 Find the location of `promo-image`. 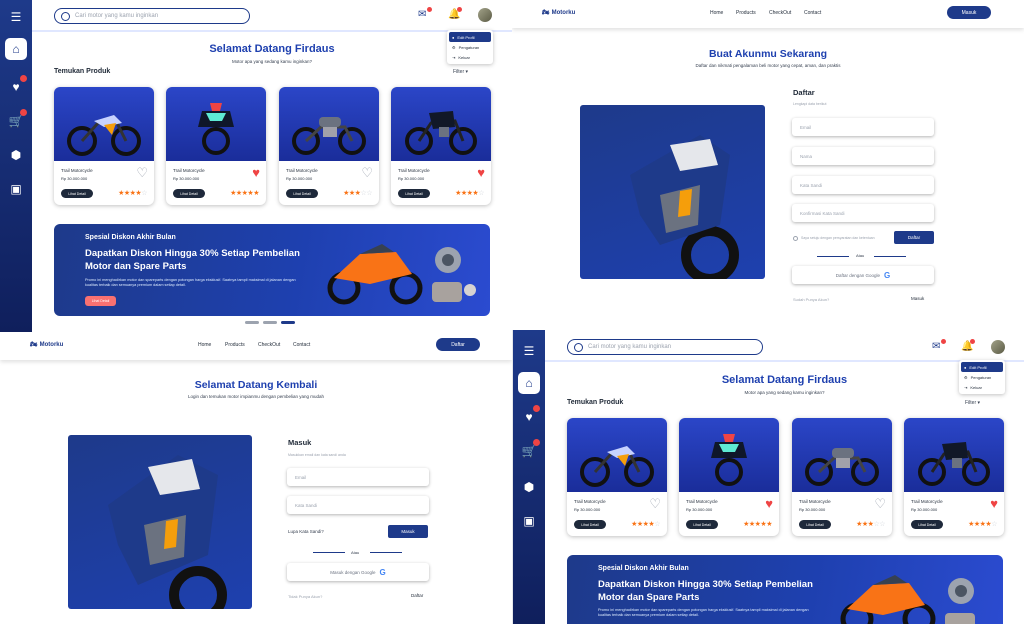

promo-image is located at coordinates (907, 599).